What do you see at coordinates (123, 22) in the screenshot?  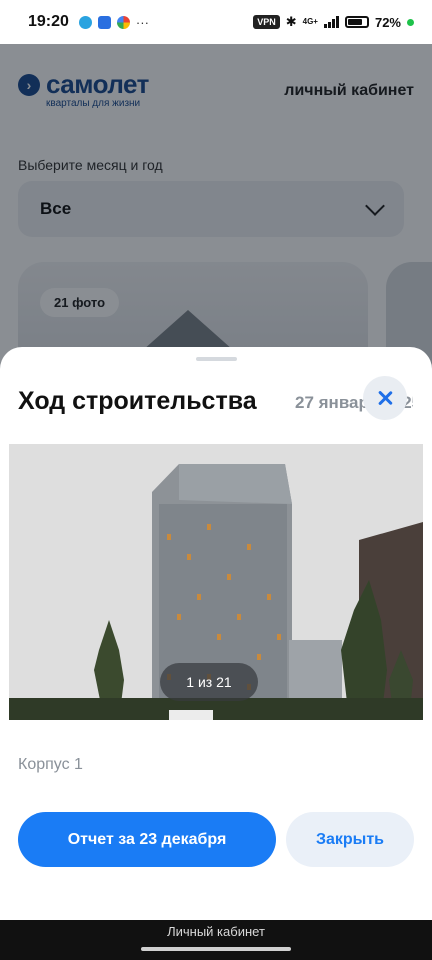 I see `google-icon` at bounding box center [123, 22].